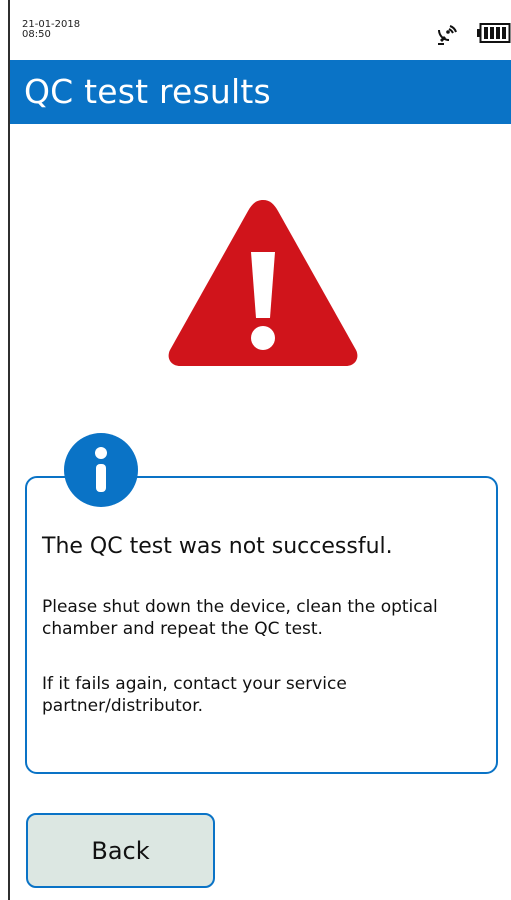 Image resolution: width=511 pixels, height=900 pixels. Describe the element at coordinates (9, 450) in the screenshot. I see `left-border` at that location.